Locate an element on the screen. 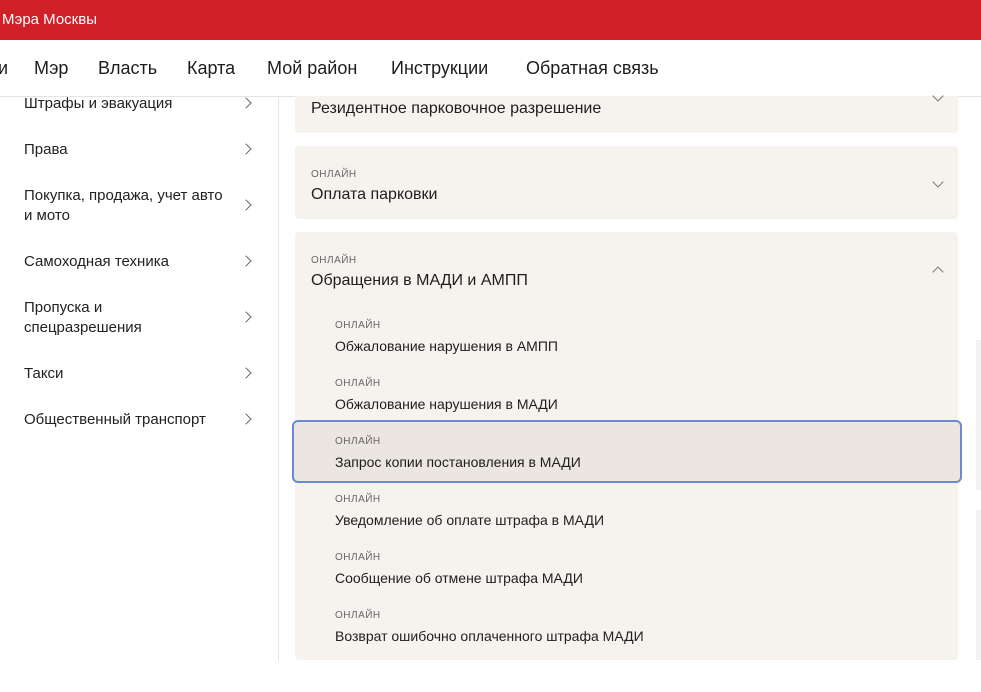 This screenshot has width=981, height=692. nav-item-government: Власть is located at coordinates (127, 68).